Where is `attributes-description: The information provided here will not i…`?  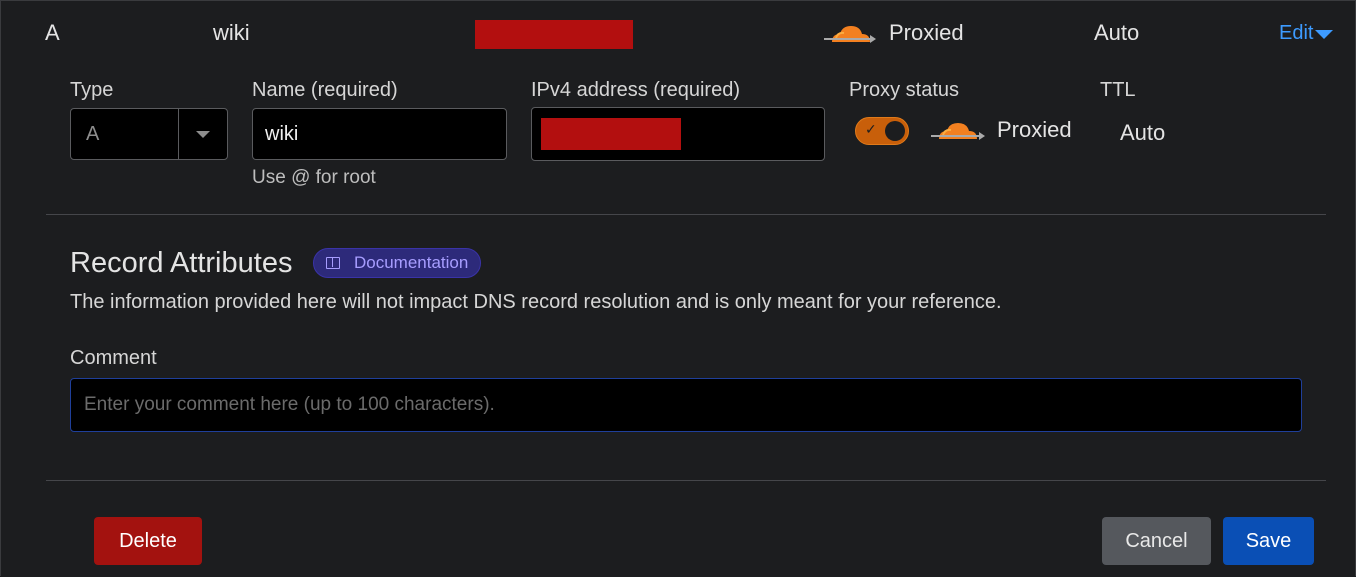
attributes-description: The information provided here will not i… is located at coordinates (536, 302).